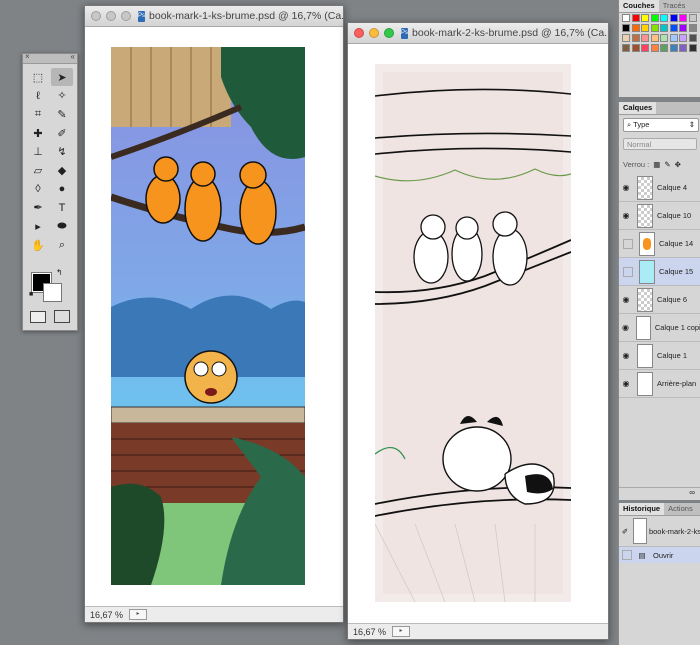  What do you see at coordinates (62, 114) in the screenshot?
I see `eyedropper-icon: ✎` at bounding box center [62, 114].